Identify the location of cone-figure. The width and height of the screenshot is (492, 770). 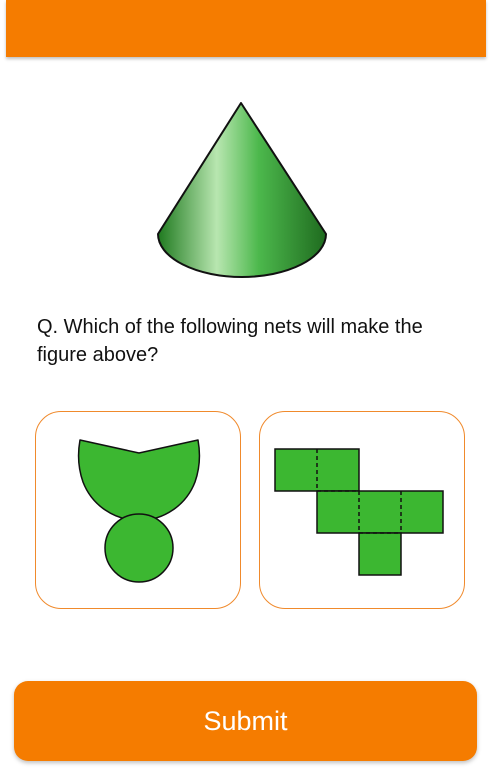
(242, 190).